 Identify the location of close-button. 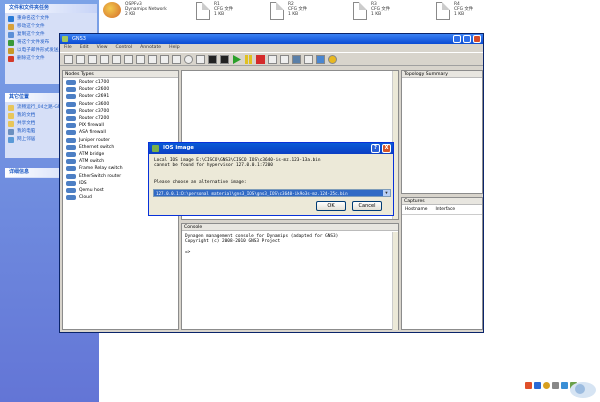
(477, 39).